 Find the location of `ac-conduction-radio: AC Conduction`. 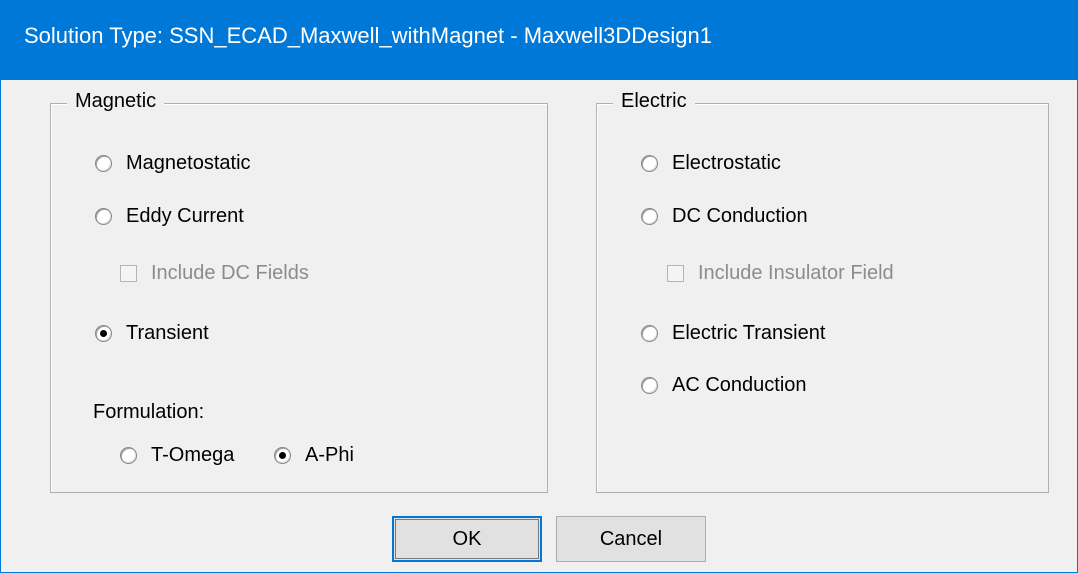

ac-conduction-radio: AC Conduction is located at coordinates (724, 385).